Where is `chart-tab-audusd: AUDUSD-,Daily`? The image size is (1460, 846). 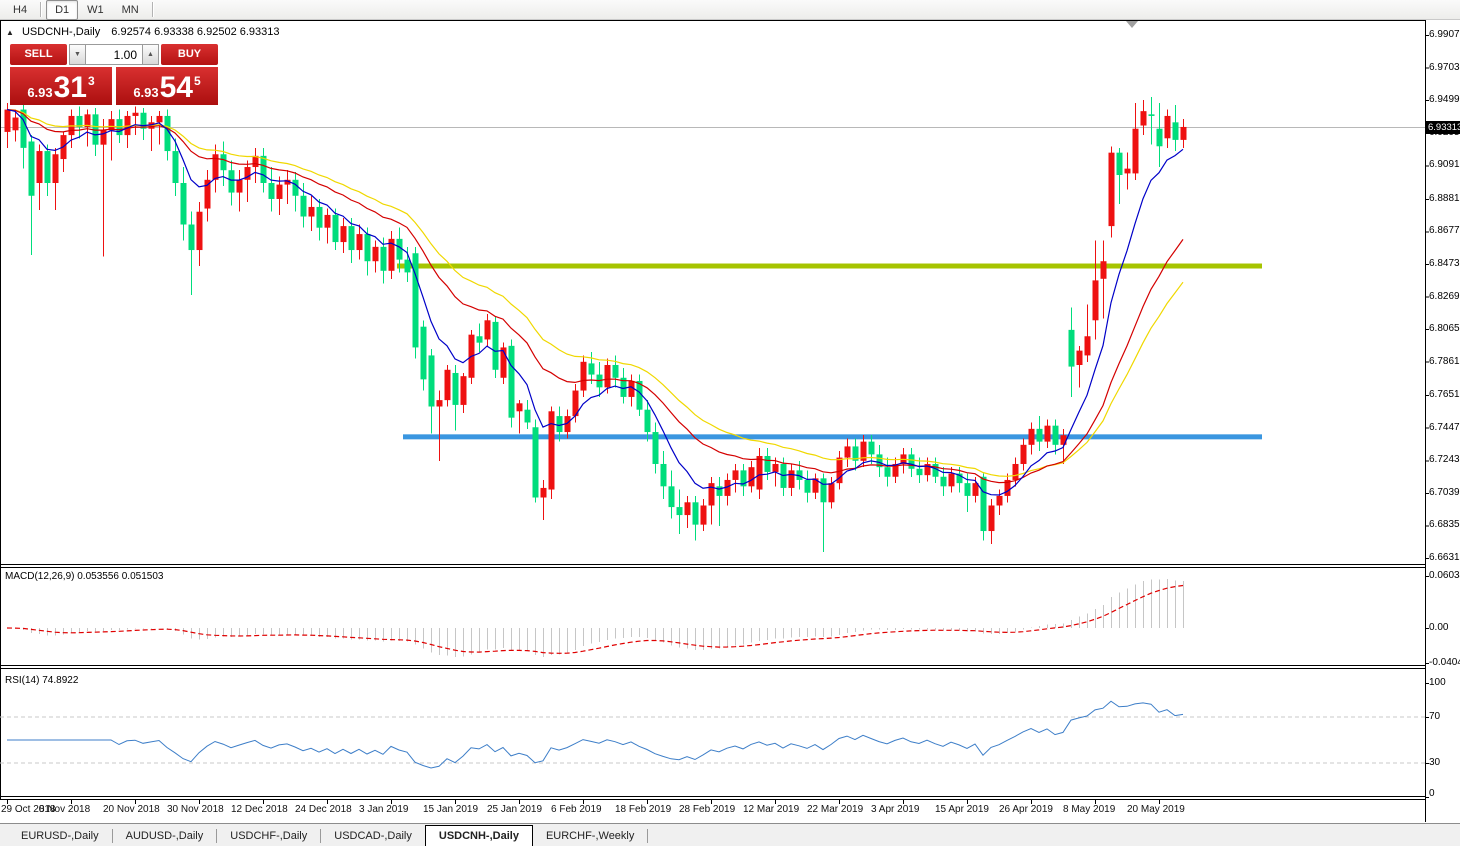 chart-tab-audusd: AUDUSD-,Daily is located at coordinates (165, 836).